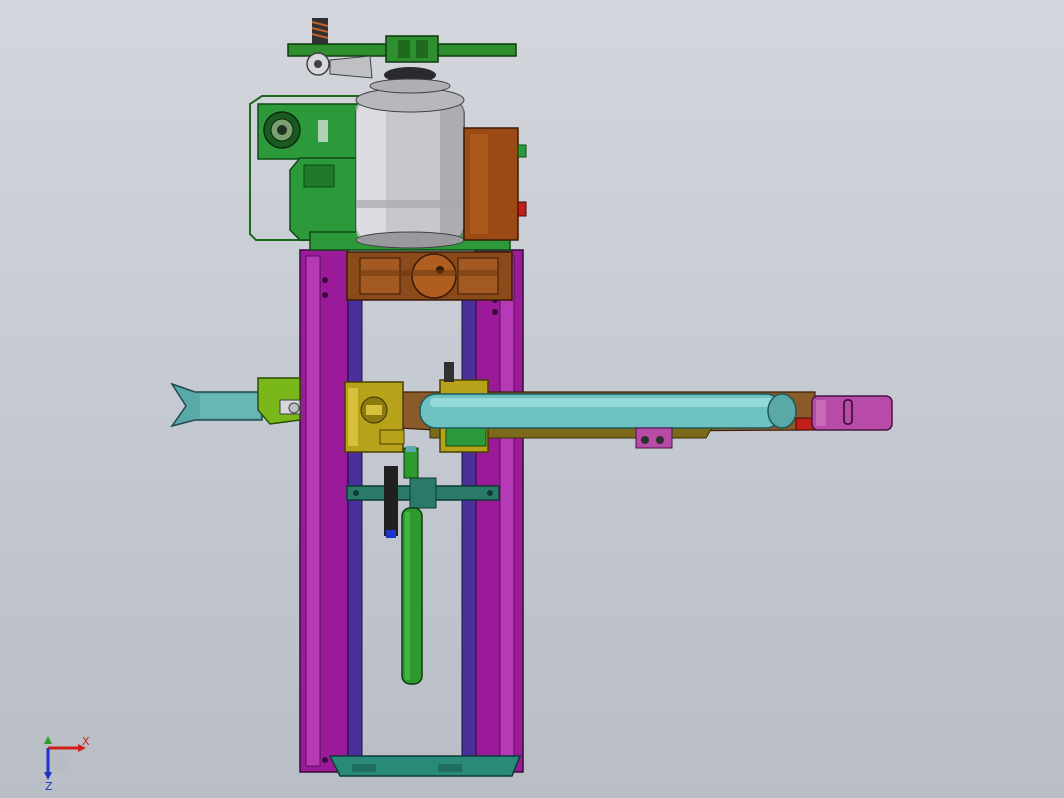 This screenshot has width=1064, height=798. Describe the element at coordinates (429, 276) in the screenshot. I see `slider-block` at that location.